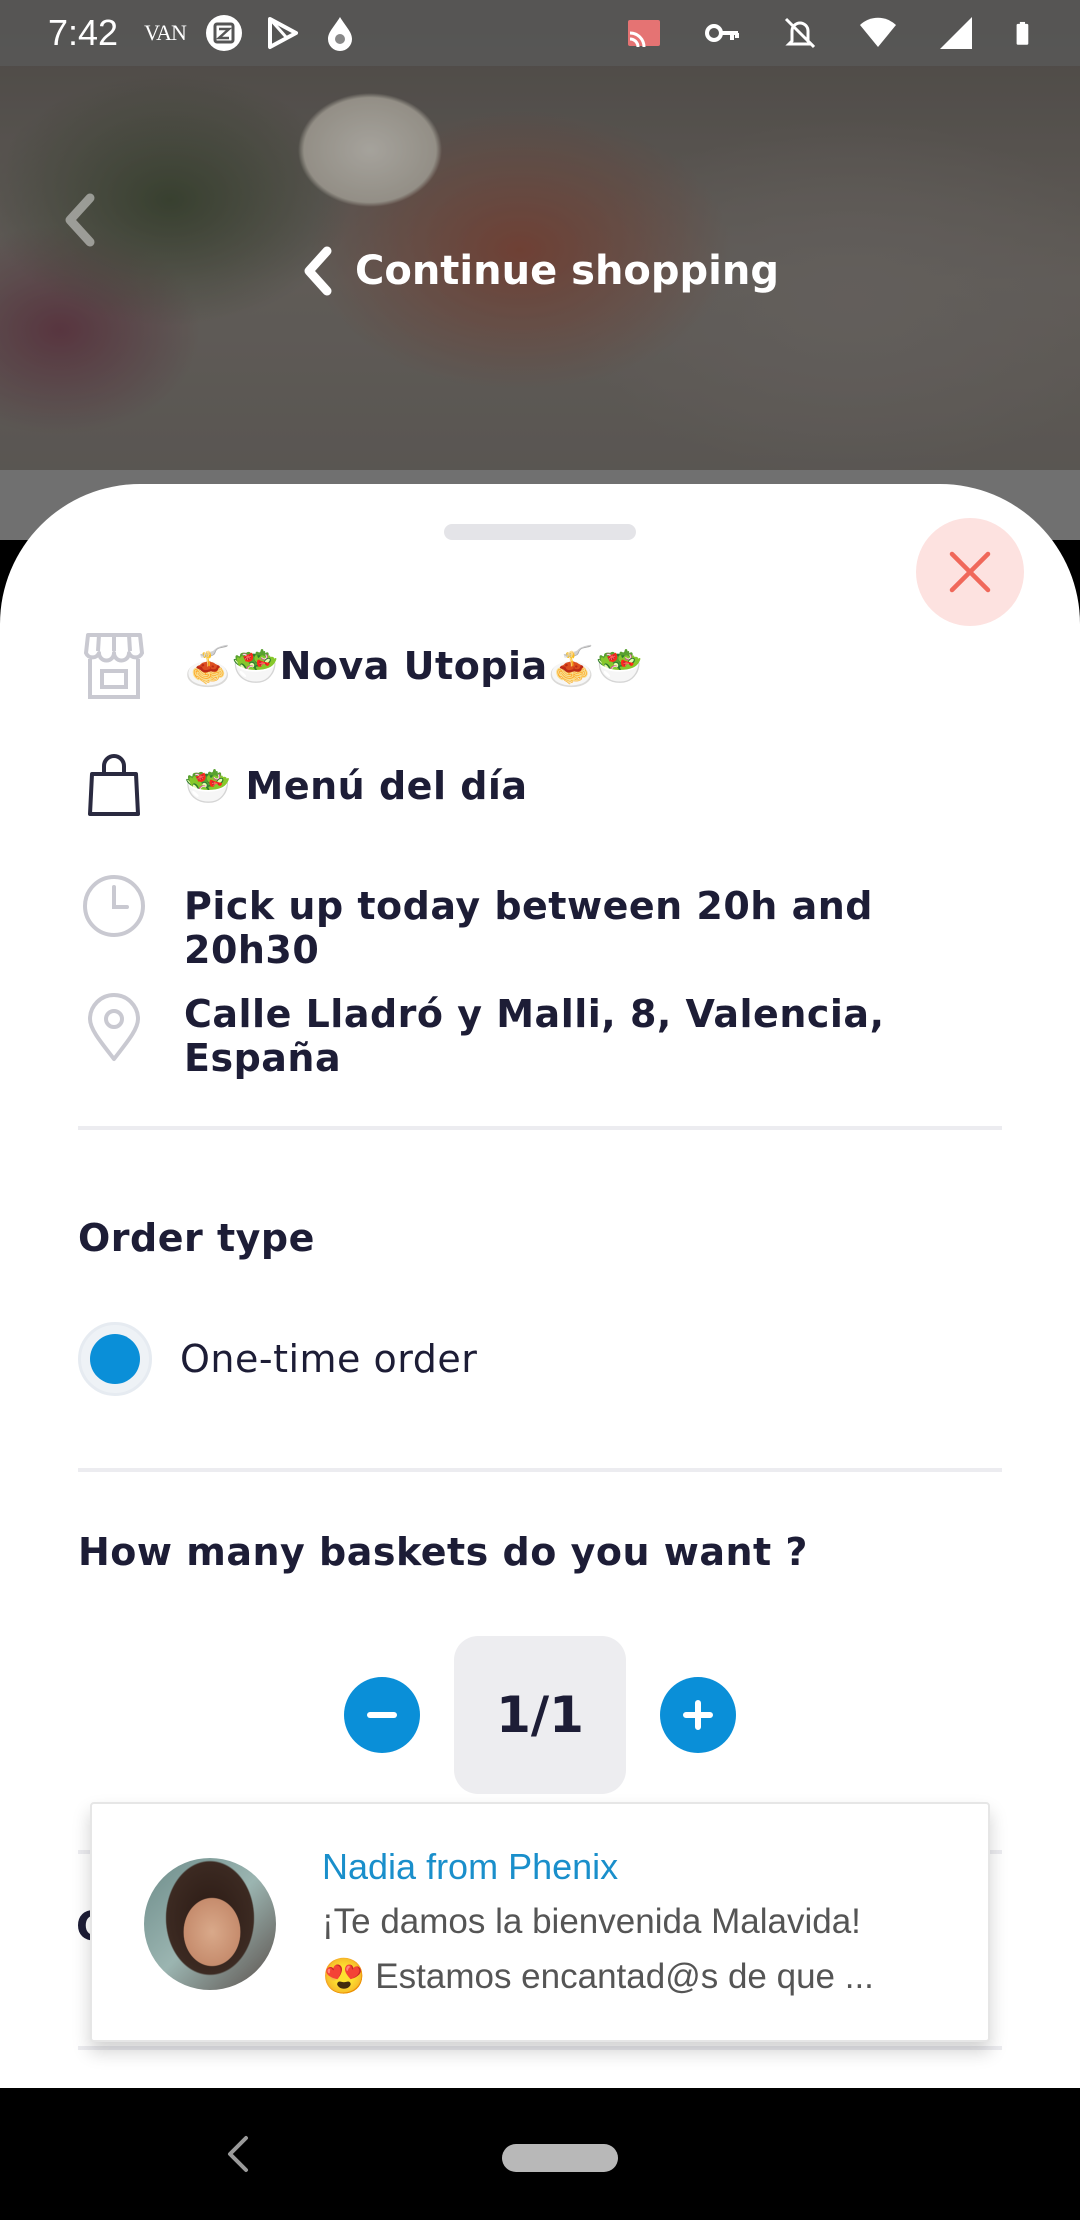  I want to click on bell-off-icon, so click(800, 33).